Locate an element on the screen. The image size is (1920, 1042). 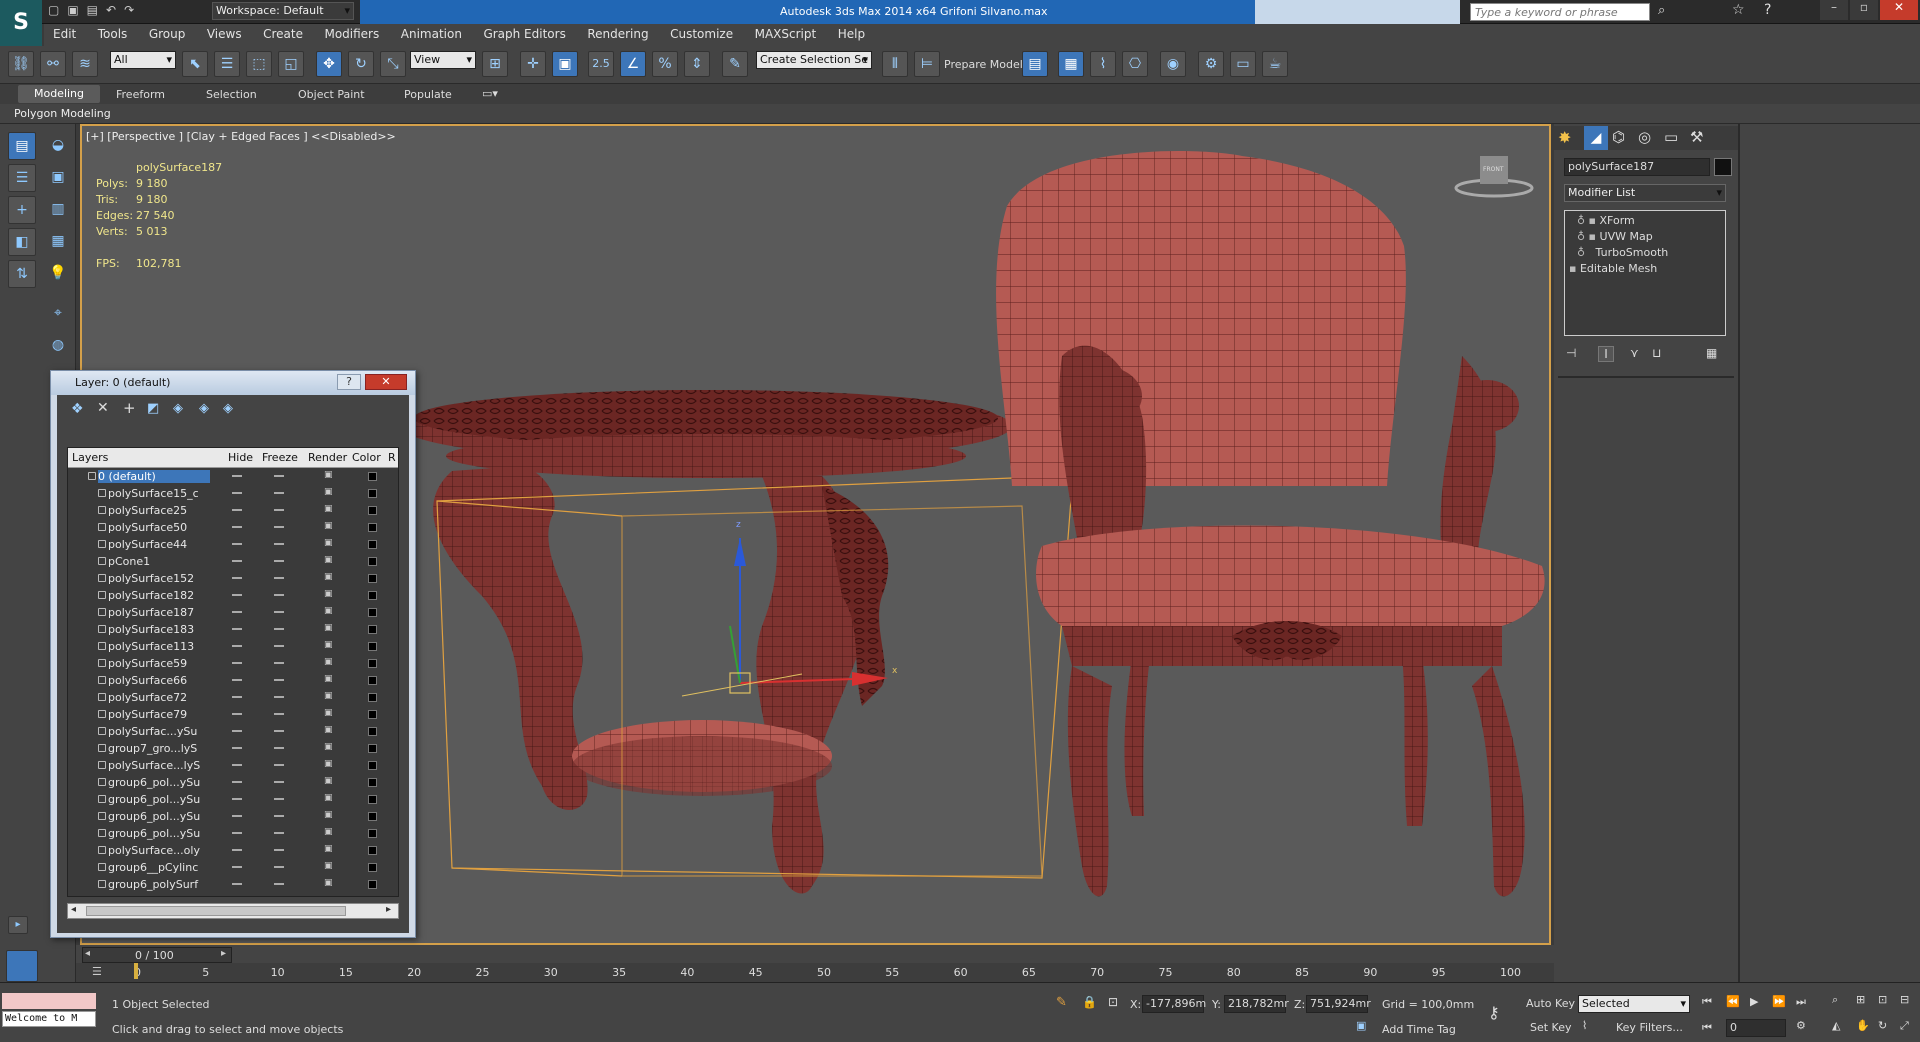
z-coordinate-field: 751,924mr is located at coordinates (1338, 1004).